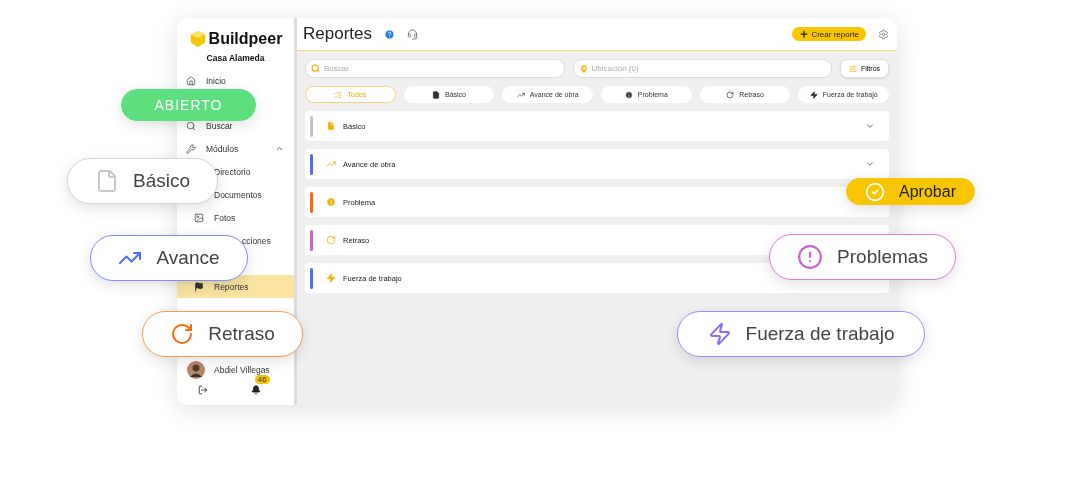  I want to click on callout-label: Fuerza de trabajo, so click(820, 334).